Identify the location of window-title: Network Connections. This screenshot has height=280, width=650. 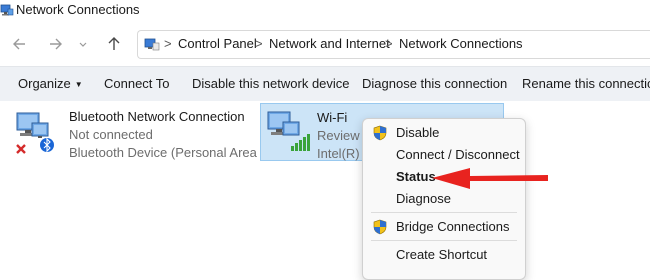
(78, 9).